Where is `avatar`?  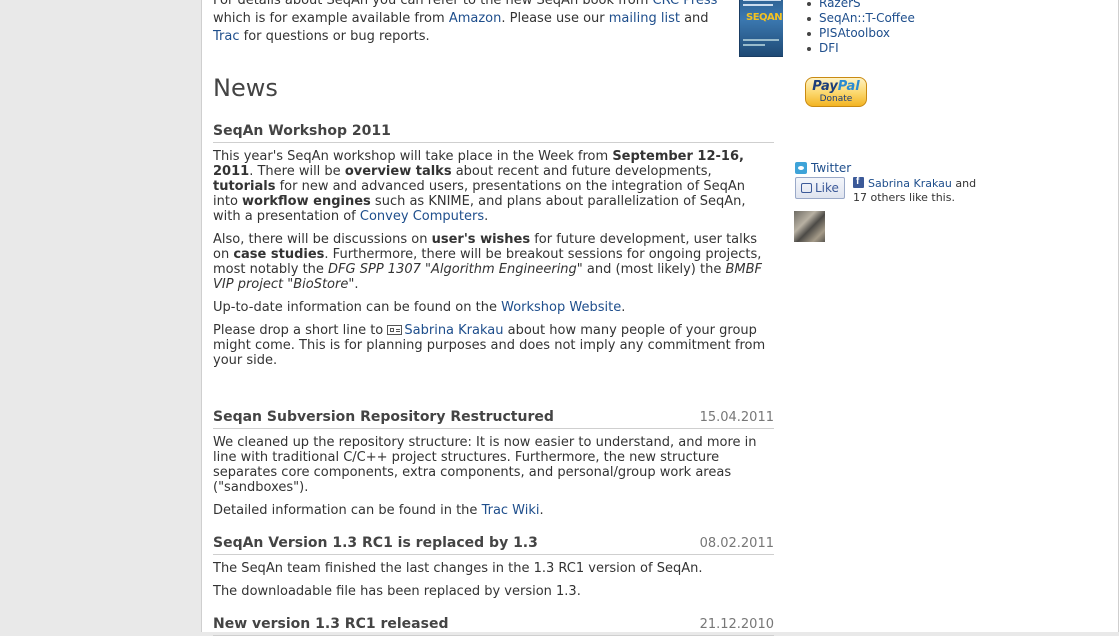 avatar is located at coordinates (809, 226).